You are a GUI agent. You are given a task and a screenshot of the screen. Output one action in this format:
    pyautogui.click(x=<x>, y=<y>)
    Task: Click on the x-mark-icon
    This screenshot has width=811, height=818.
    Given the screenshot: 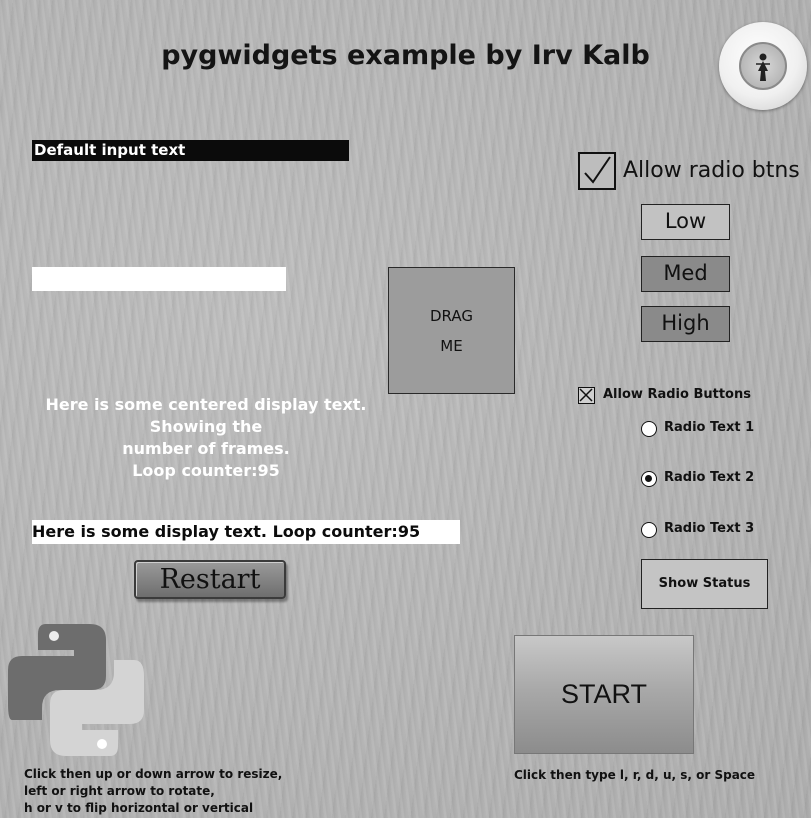 What is the action you would take?
    pyautogui.click(x=586, y=395)
    